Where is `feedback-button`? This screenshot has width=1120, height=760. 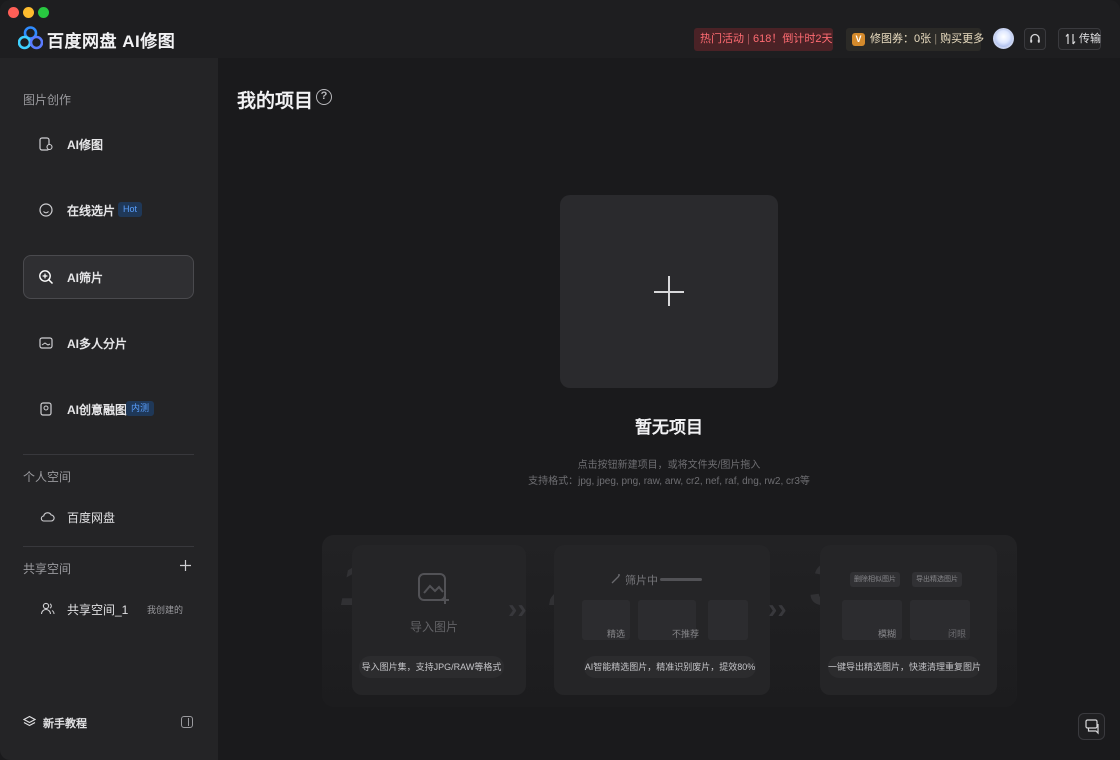 feedback-button is located at coordinates (1091, 726).